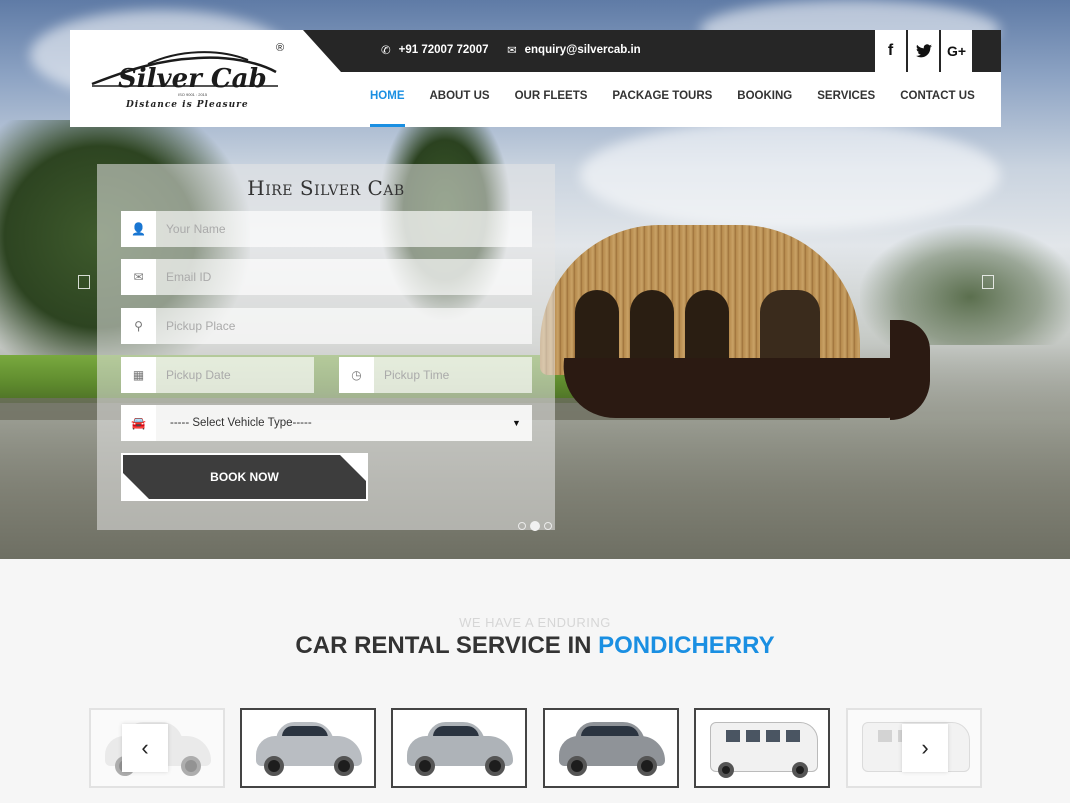  What do you see at coordinates (447, 645) in the screenshot?
I see `section-title-prefix: CAR RENTAL SERVICE IN` at bounding box center [447, 645].